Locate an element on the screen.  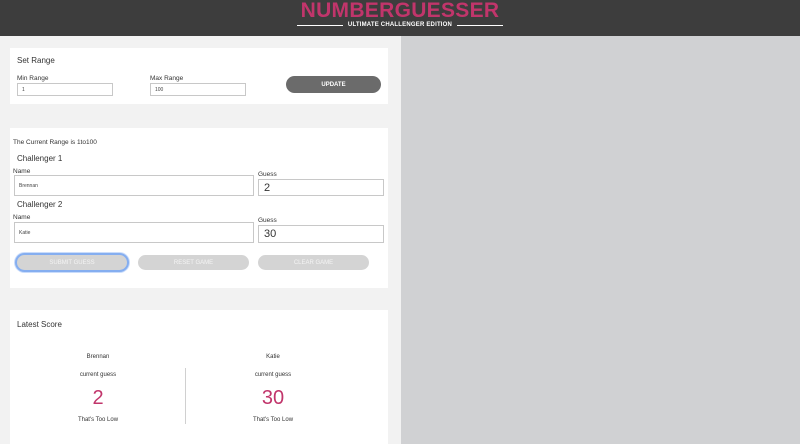
subtitle-line-left is located at coordinates (319, 25).